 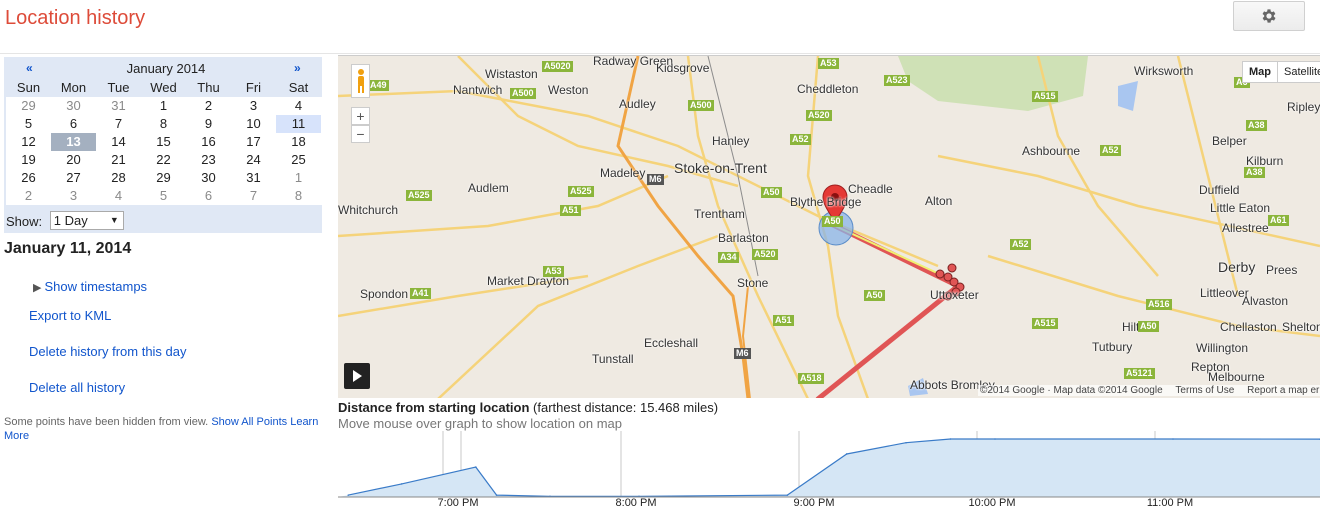 I want to click on calendar-day: 10, so click(x=253, y=124).